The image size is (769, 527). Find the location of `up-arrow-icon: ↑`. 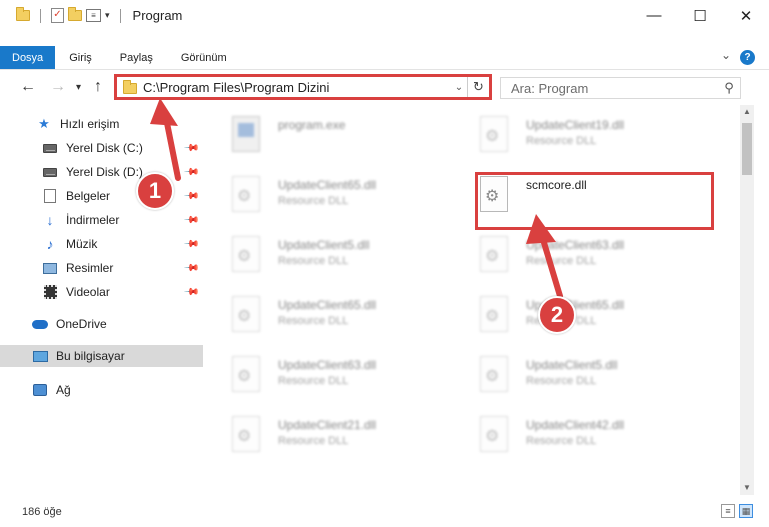

up-arrow-icon: ↑ is located at coordinates (98, 87).